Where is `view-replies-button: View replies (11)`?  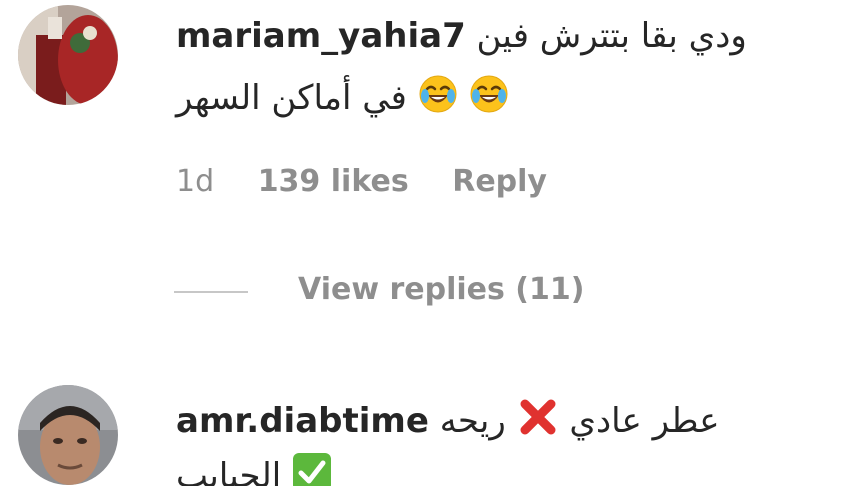 view-replies-button: View replies (11) is located at coordinates (441, 289).